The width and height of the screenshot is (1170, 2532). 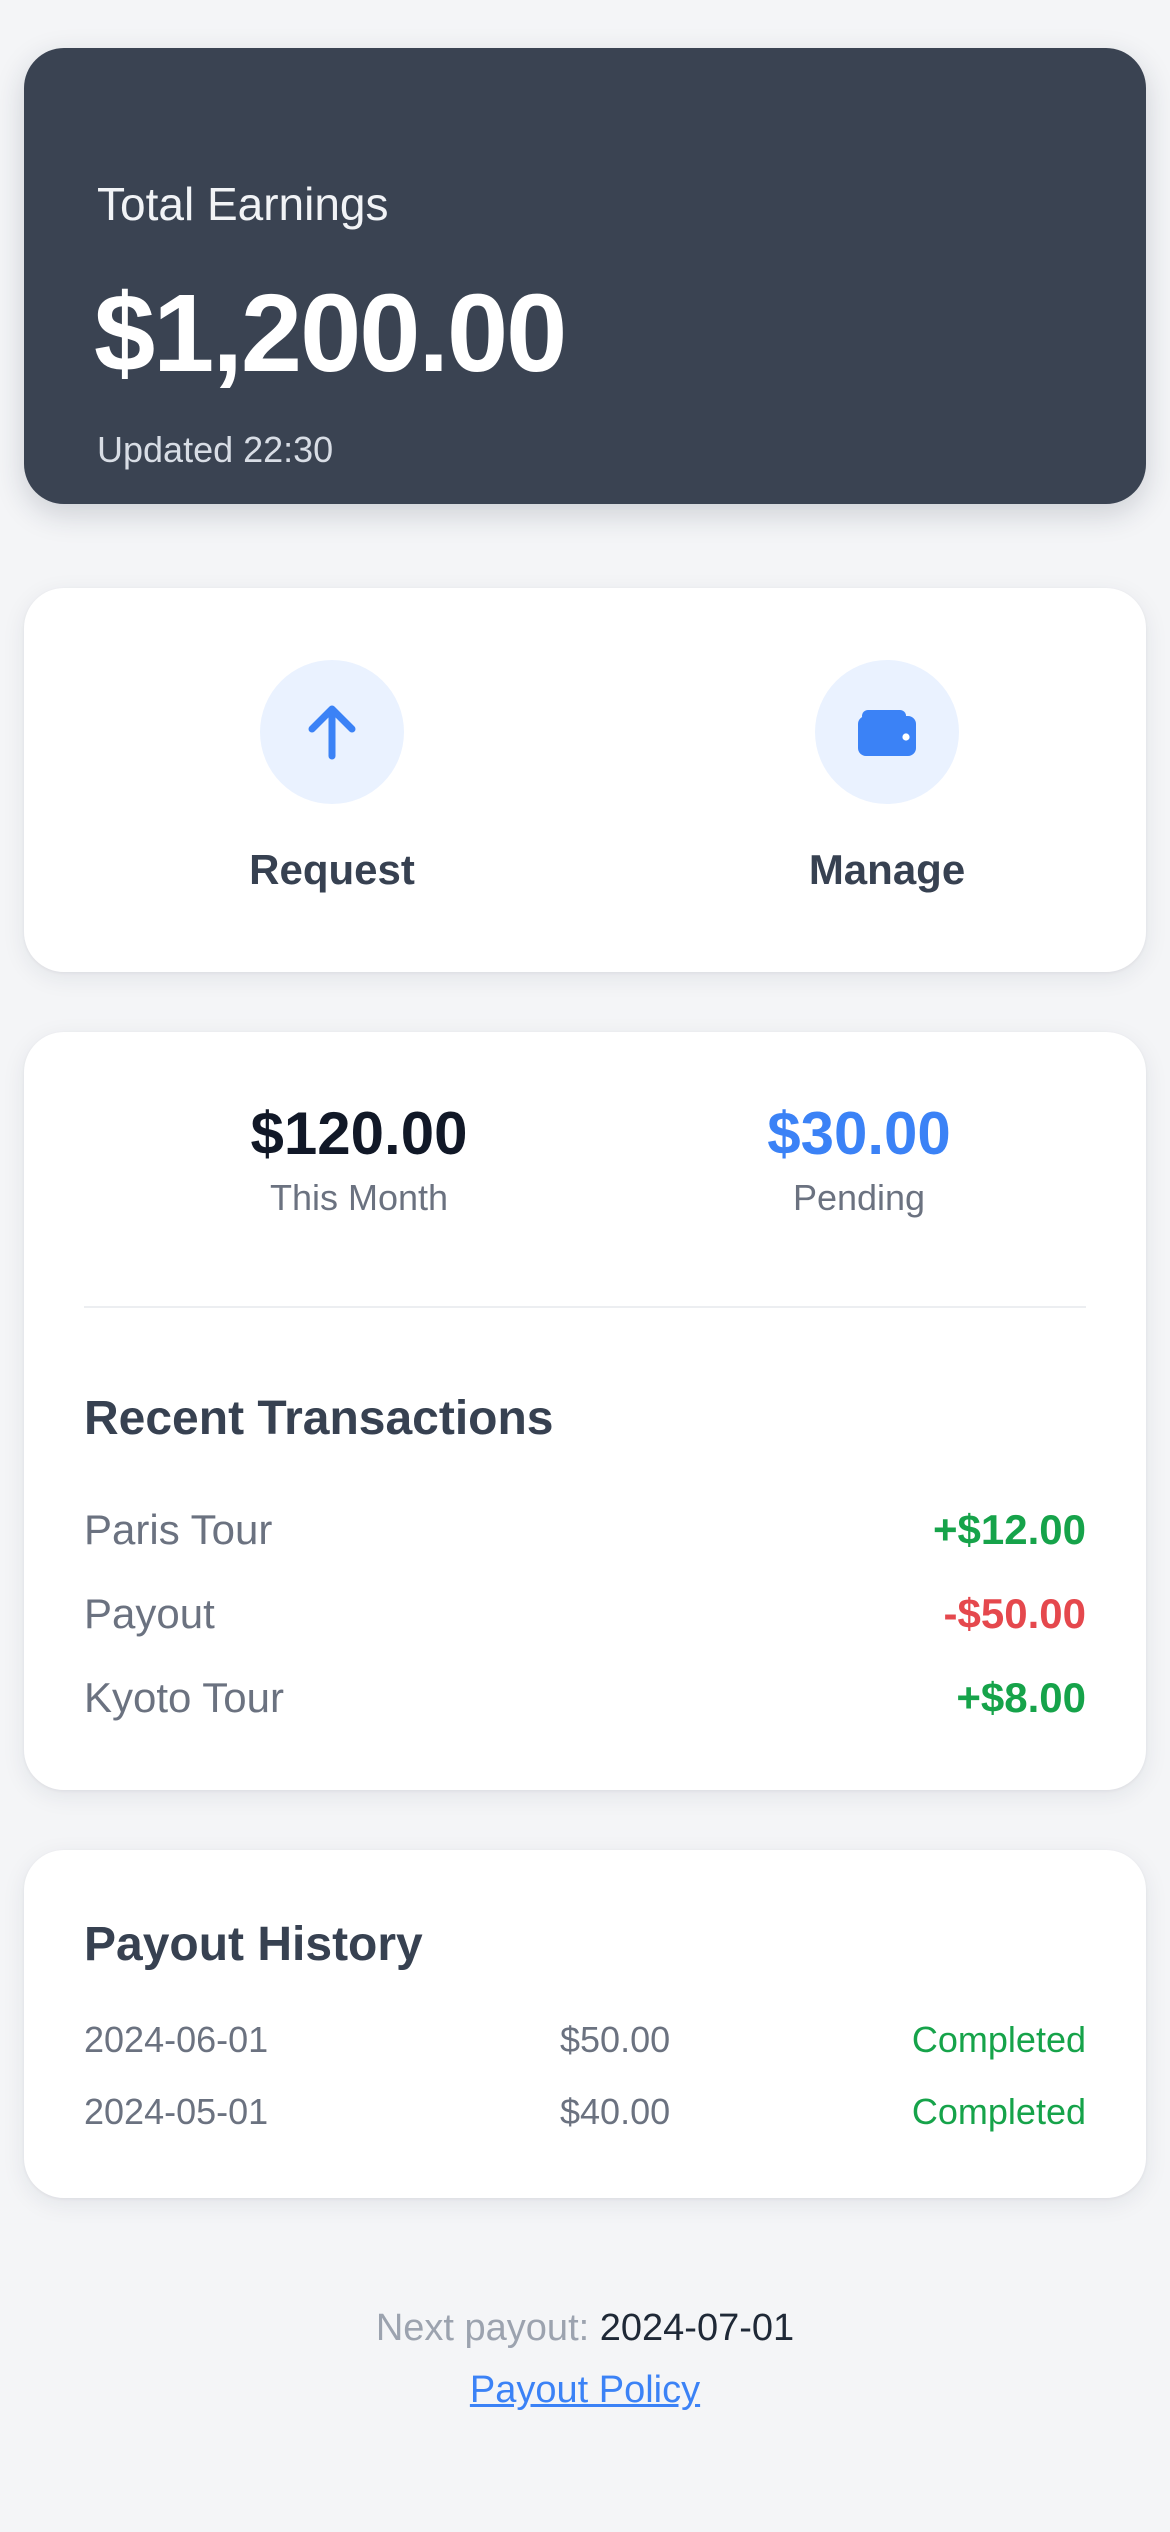 What do you see at coordinates (332, 869) in the screenshot?
I see `request-label: Request` at bounding box center [332, 869].